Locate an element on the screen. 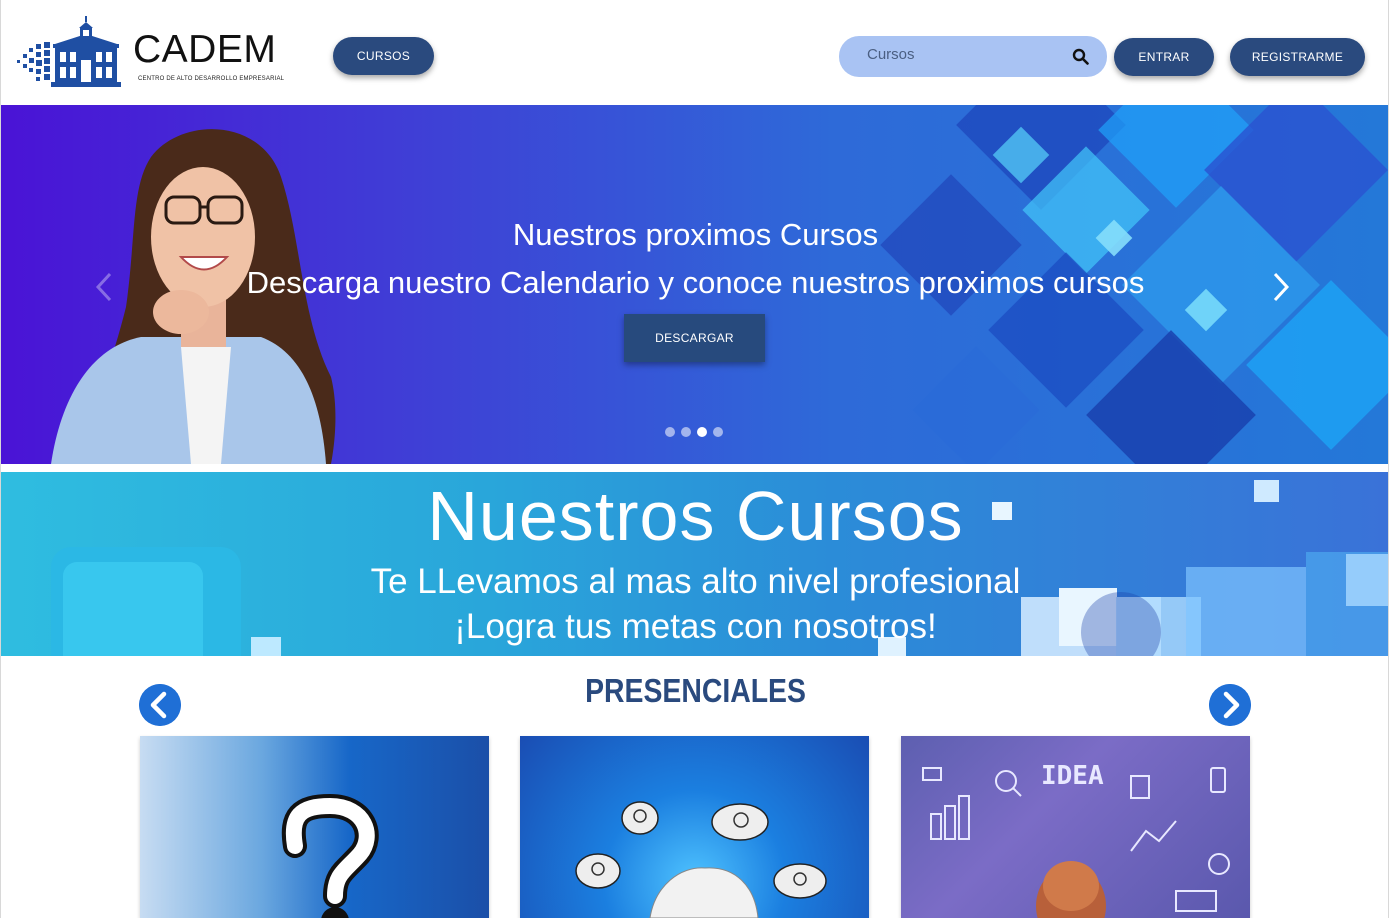 This screenshot has width=1389, height=918. entrar-button: ENTRAR is located at coordinates (1164, 57).